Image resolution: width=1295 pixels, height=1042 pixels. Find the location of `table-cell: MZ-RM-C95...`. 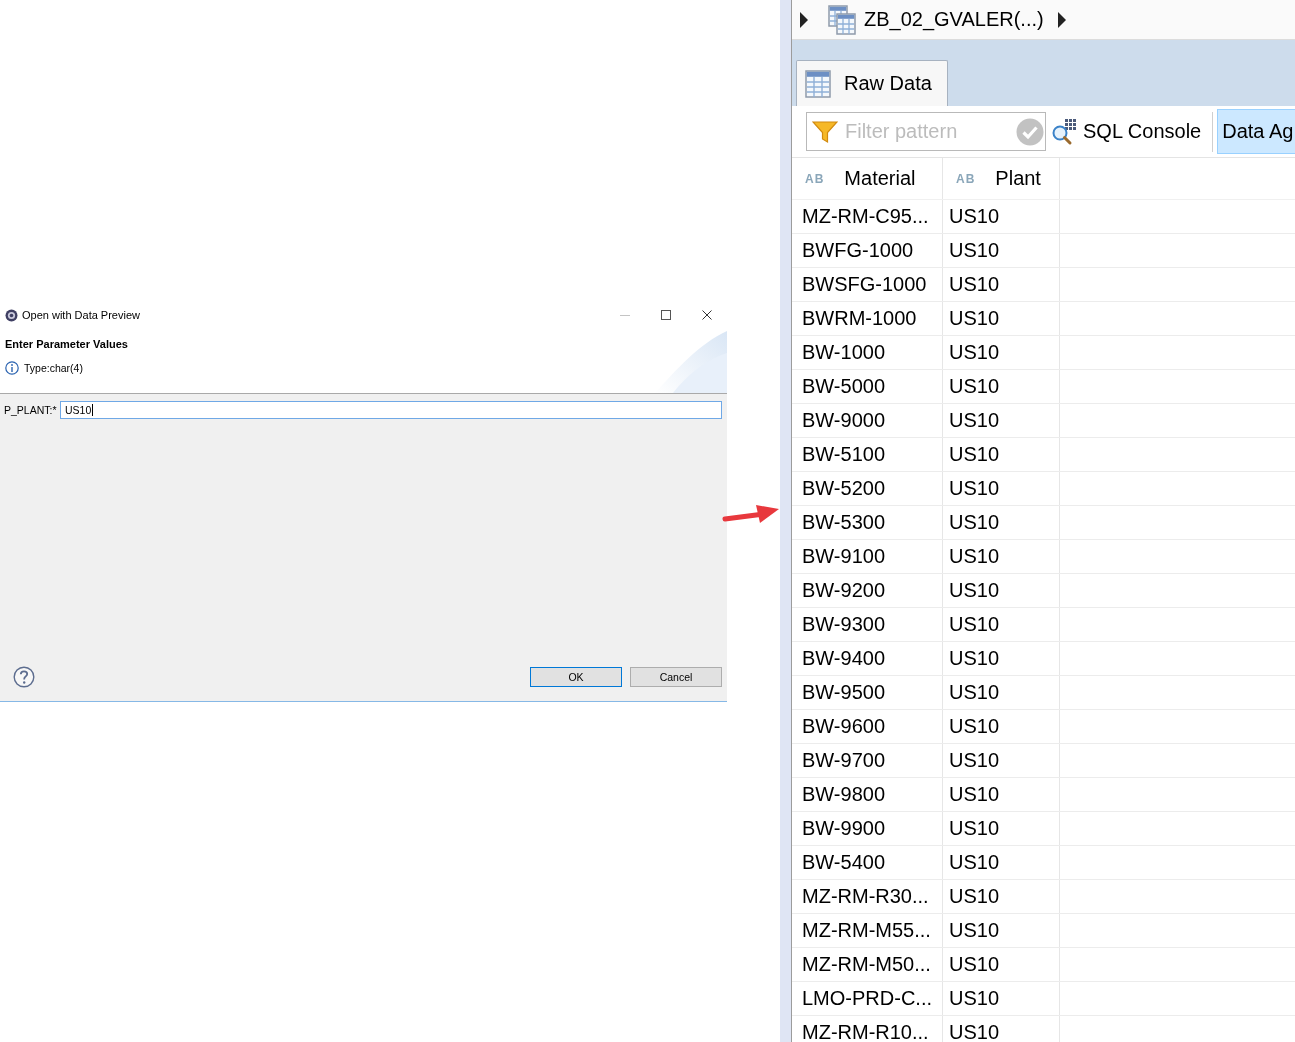

table-cell: MZ-RM-C95... is located at coordinates (867, 216).